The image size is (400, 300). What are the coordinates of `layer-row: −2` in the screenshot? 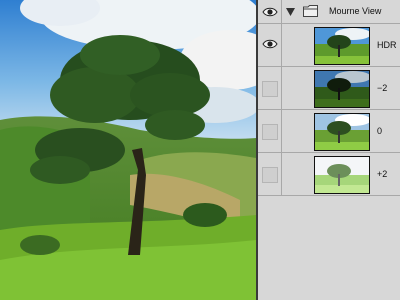 It's located at (329, 88).